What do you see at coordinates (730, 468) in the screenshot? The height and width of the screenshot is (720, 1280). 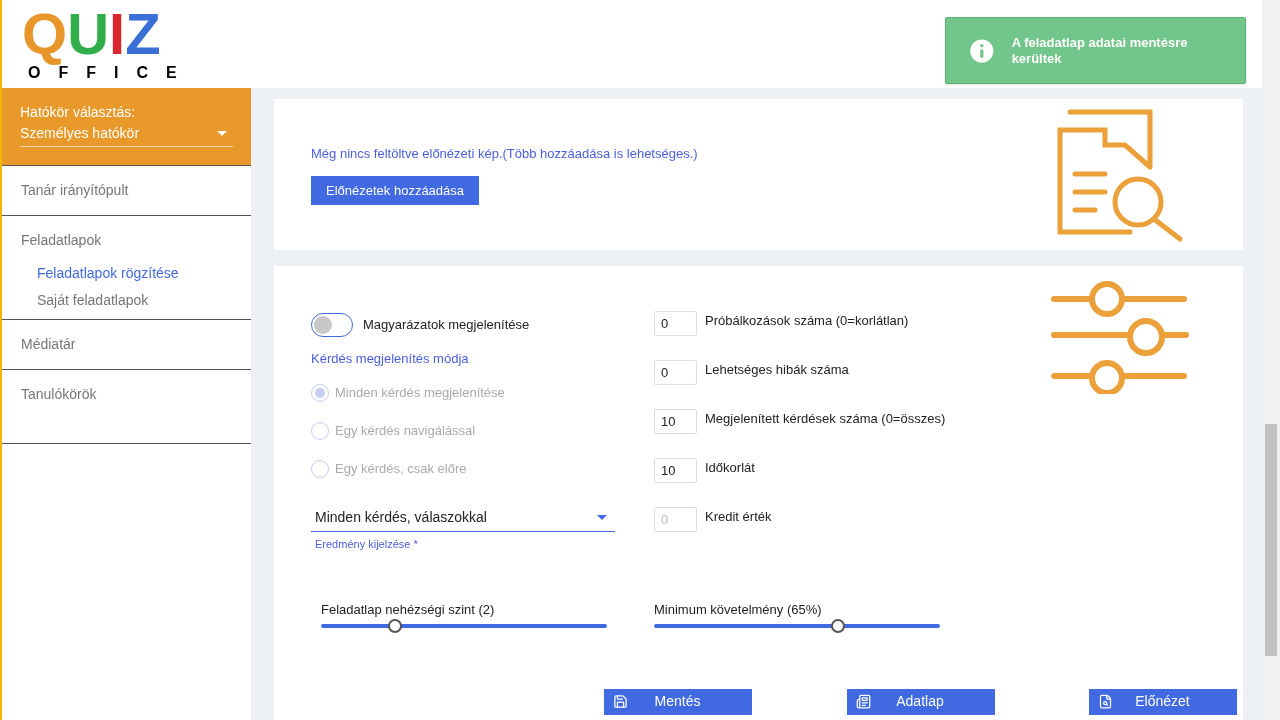 I see `field-label: Időkorlát` at bounding box center [730, 468].